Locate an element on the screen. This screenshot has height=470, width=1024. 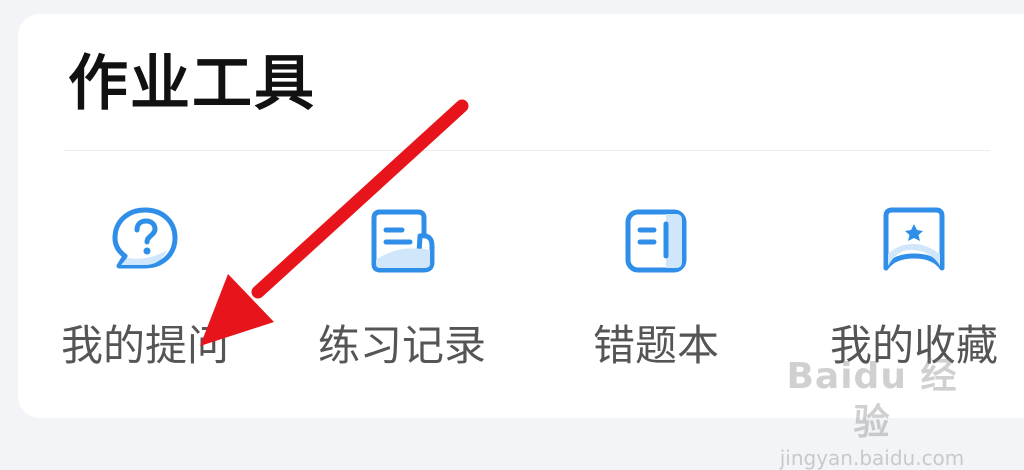
tool-label-practice-records: 练习记录 is located at coordinates (402, 346).